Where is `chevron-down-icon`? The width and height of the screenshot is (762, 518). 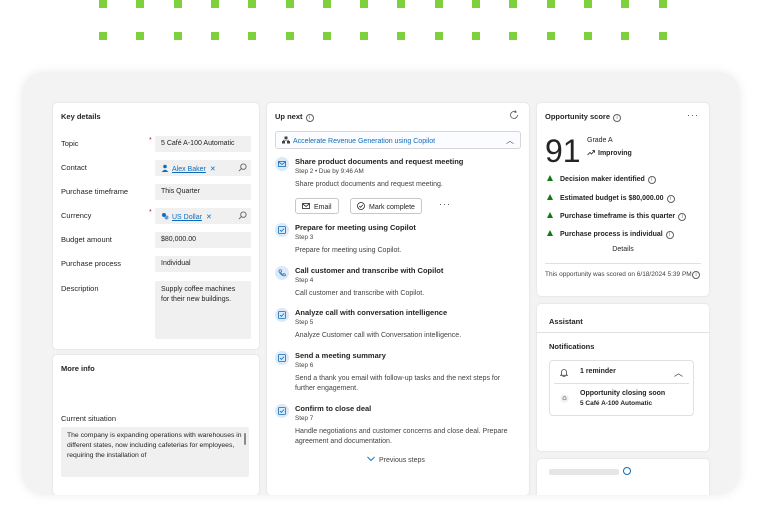 chevron-down-icon is located at coordinates (371, 459).